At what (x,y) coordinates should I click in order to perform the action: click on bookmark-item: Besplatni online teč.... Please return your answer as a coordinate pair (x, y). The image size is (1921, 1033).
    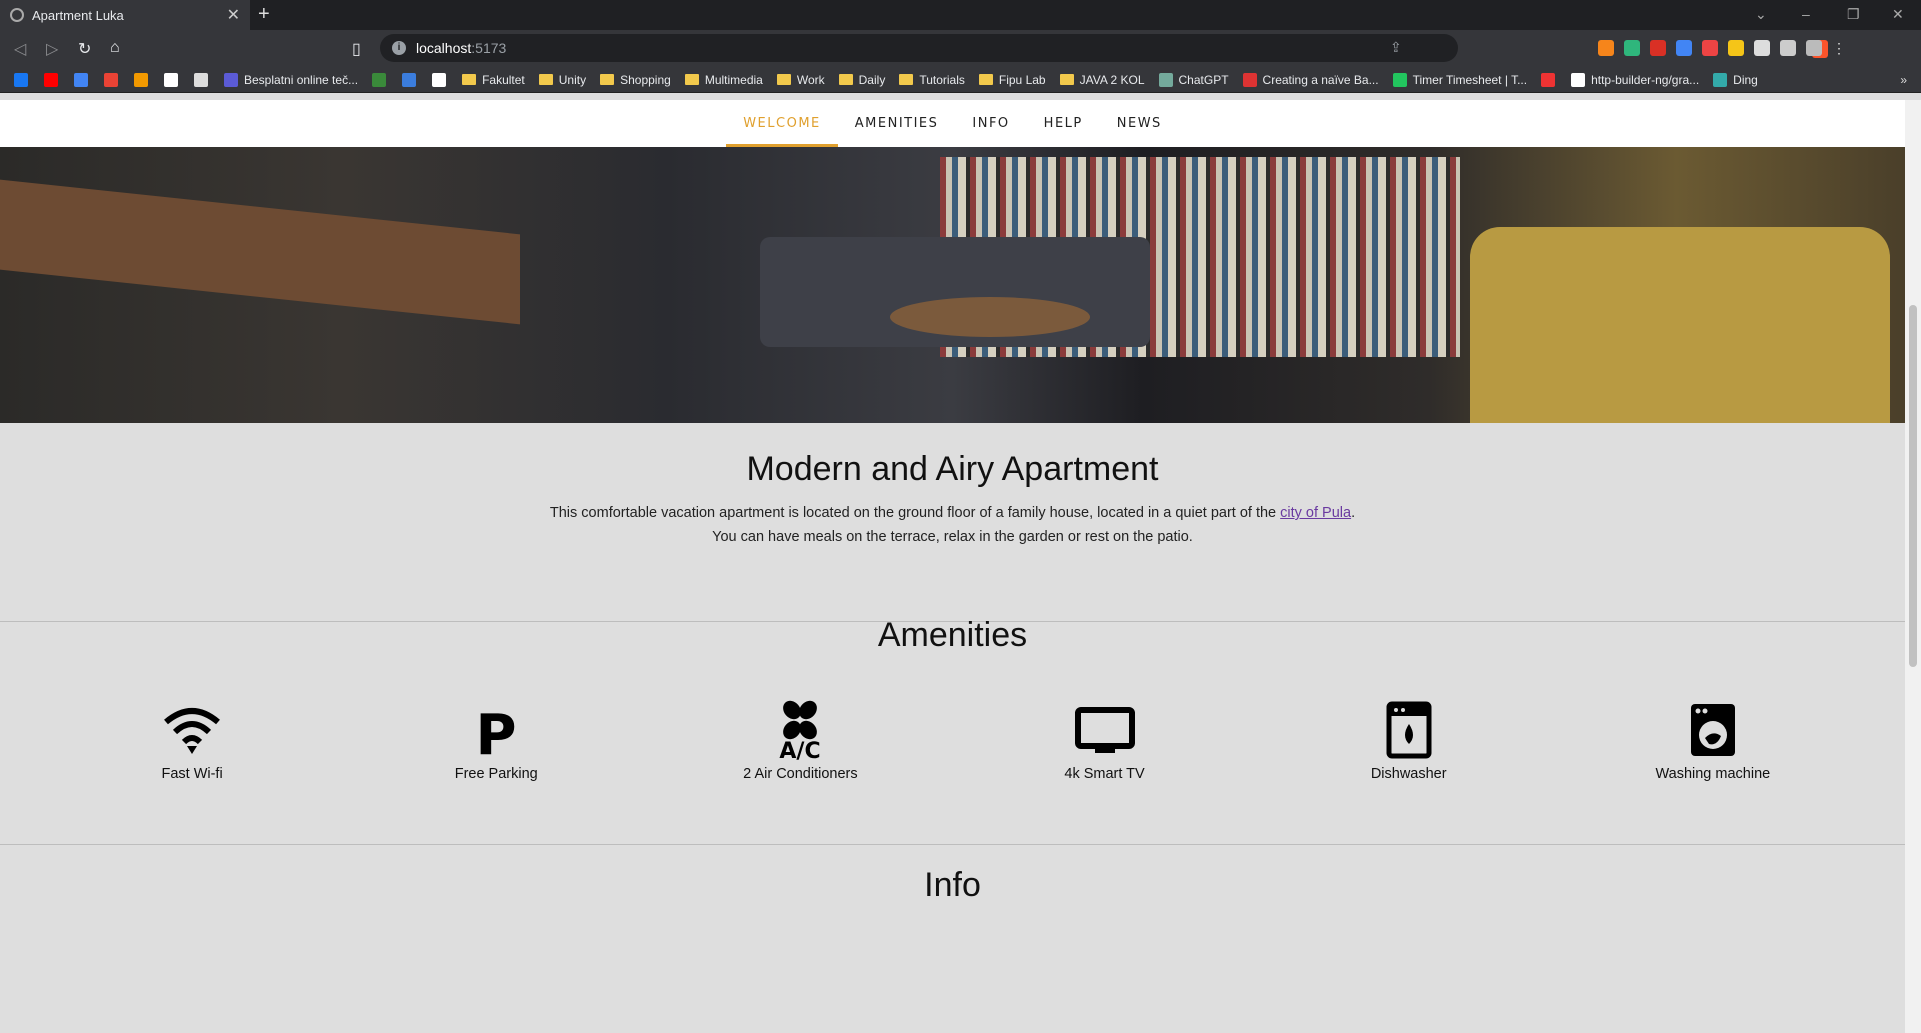
    Looking at the image, I should click on (291, 79).